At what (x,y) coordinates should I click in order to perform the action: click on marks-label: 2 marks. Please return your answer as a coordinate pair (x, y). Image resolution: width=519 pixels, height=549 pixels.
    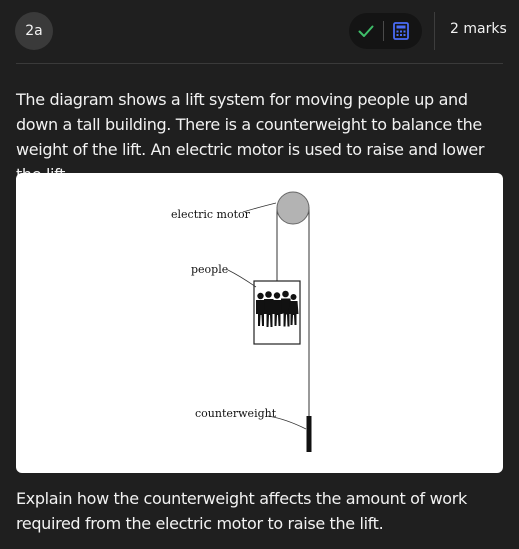
    Looking at the image, I should click on (478, 29).